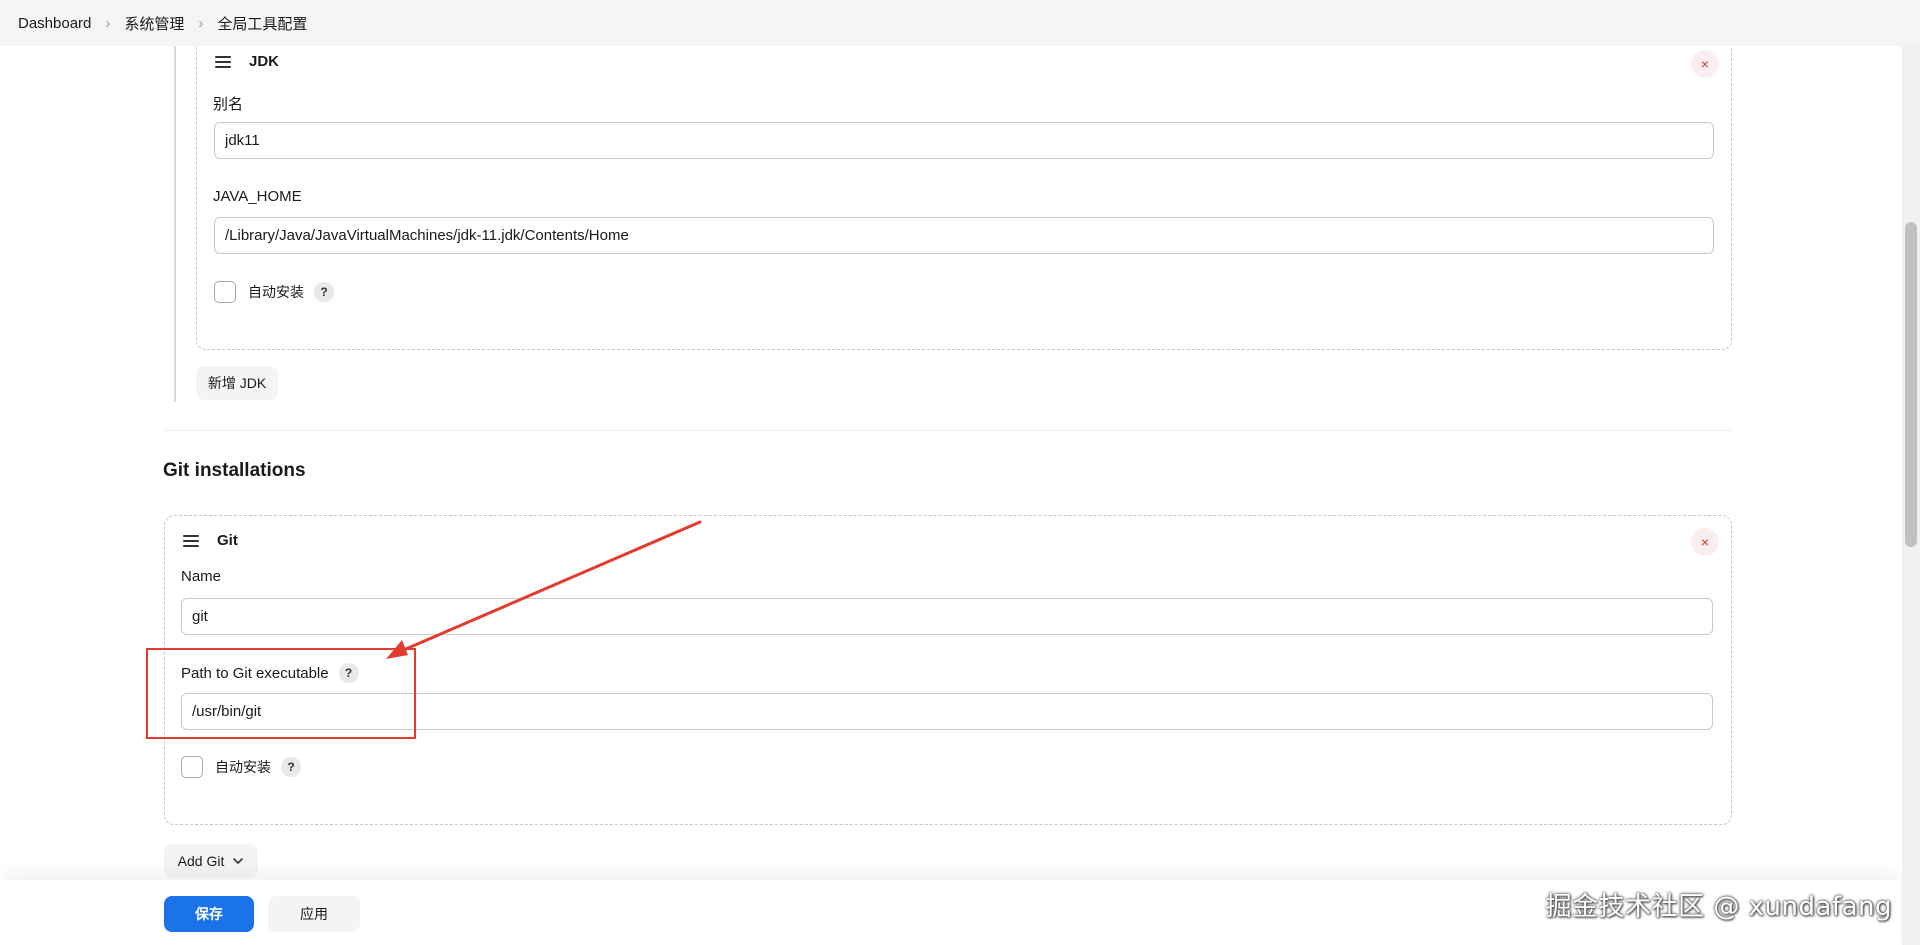  What do you see at coordinates (54, 23) in the screenshot?
I see `breadcrumb-dashboard: Dashboard` at bounding box center [54, 23].